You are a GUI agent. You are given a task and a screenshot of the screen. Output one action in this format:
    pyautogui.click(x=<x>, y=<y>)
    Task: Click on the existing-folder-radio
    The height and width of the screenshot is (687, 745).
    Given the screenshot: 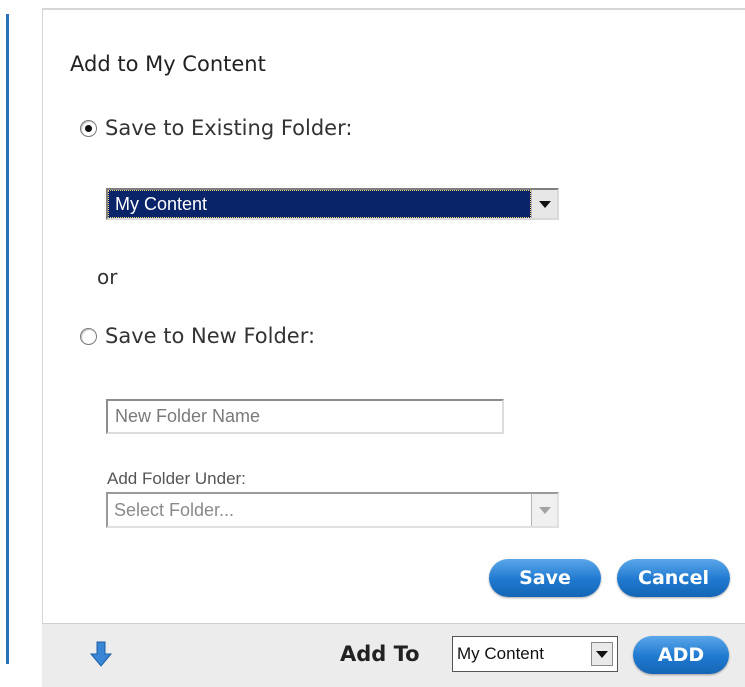 What is the action you would take?
    pyautogui.click(x=88, y=128)
    